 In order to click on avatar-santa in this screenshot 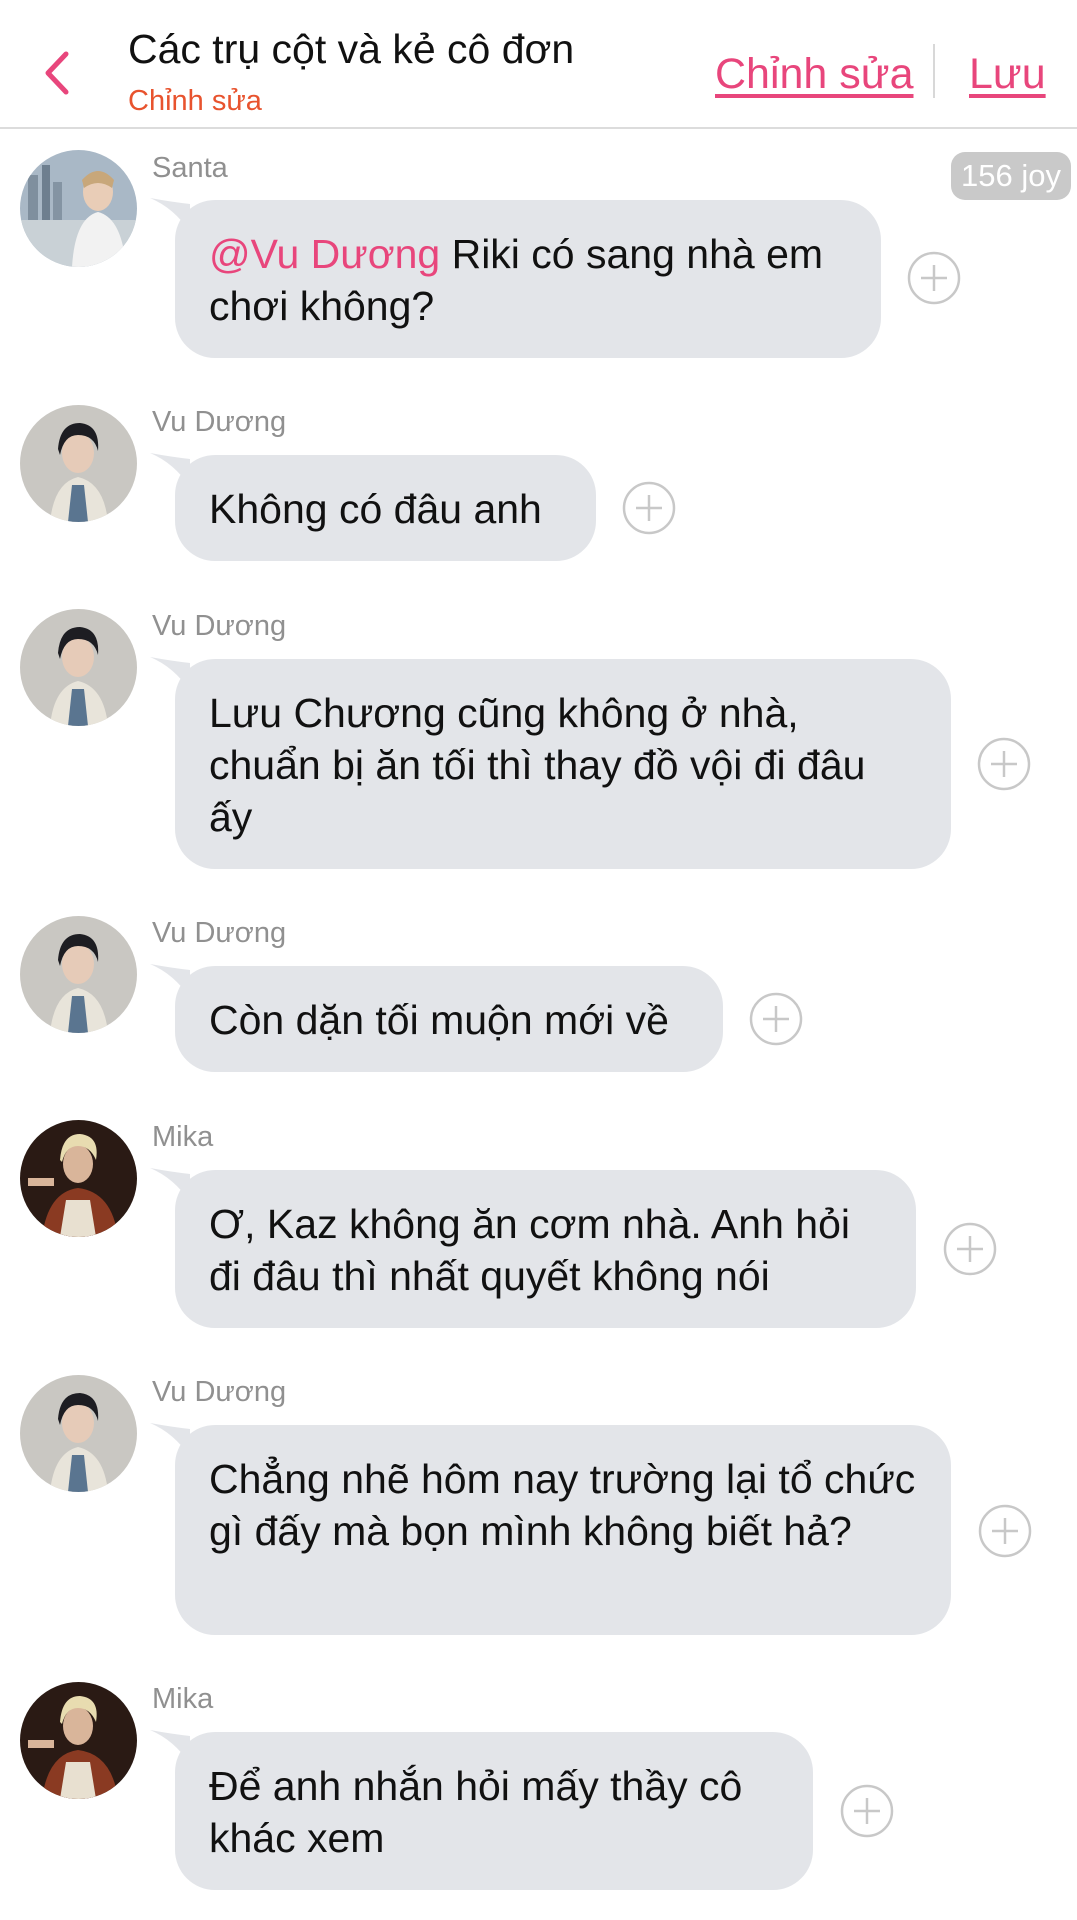, I will do `click(78, 208)`.